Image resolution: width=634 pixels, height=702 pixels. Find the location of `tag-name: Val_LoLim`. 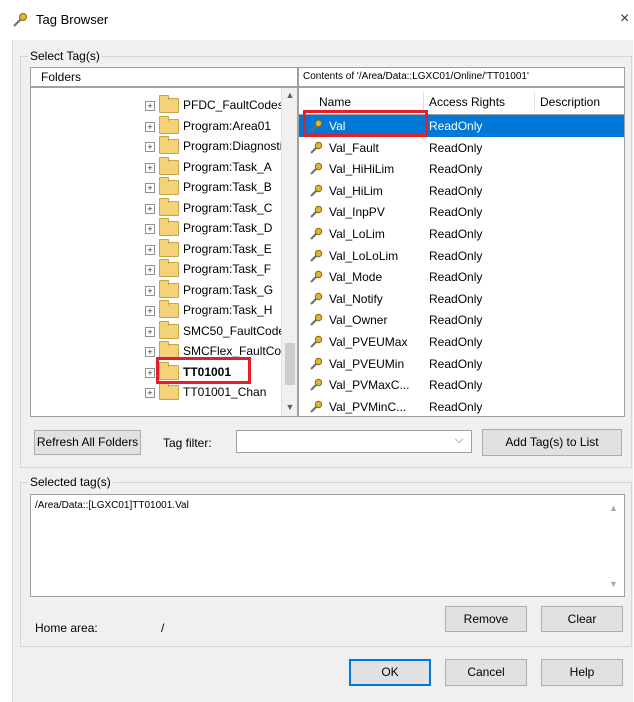

tag-name: Val_LoLim is located at coordinates (357, 234).